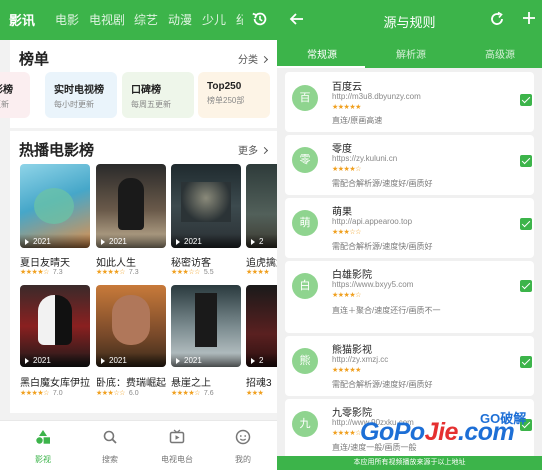 Image resolution: width=542 pixels, height=470 pixels. What do you see at coordinates (386, 310) in the screenshot?
I see `source-description: 直连＋聚合/速度还行/画质不一` at bounding box center [386, 310].